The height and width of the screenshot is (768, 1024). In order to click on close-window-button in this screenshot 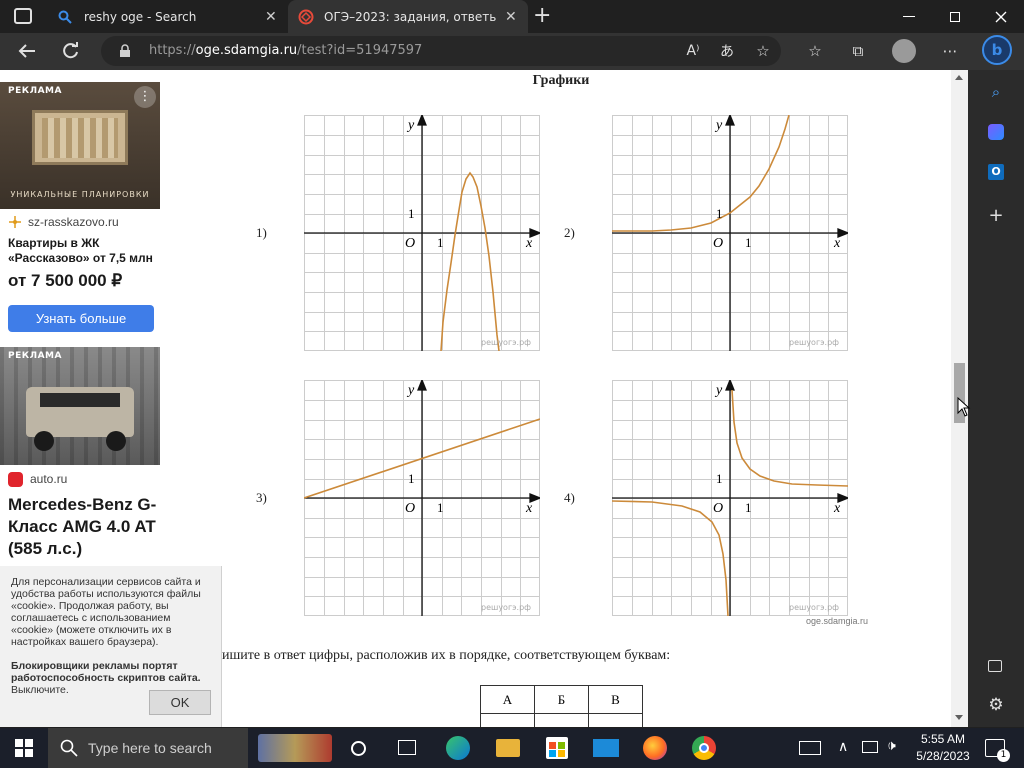, I will do `click(1001, 16)`.